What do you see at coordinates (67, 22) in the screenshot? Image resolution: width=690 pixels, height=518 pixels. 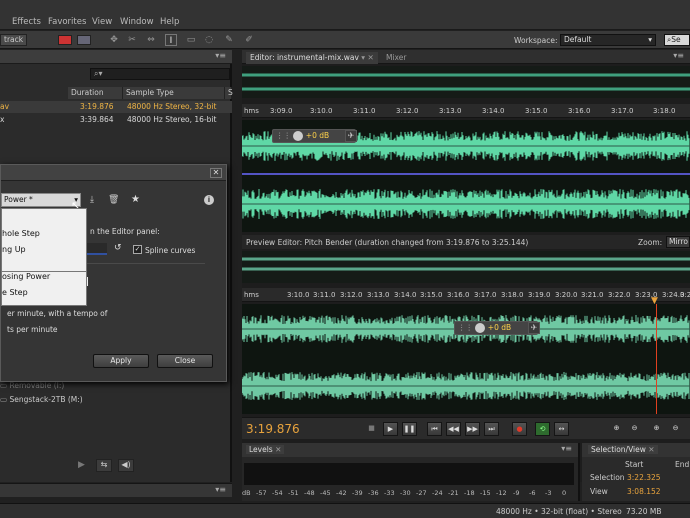 I see `menu-favorites: Favorites` at bounding box center [67, 22].